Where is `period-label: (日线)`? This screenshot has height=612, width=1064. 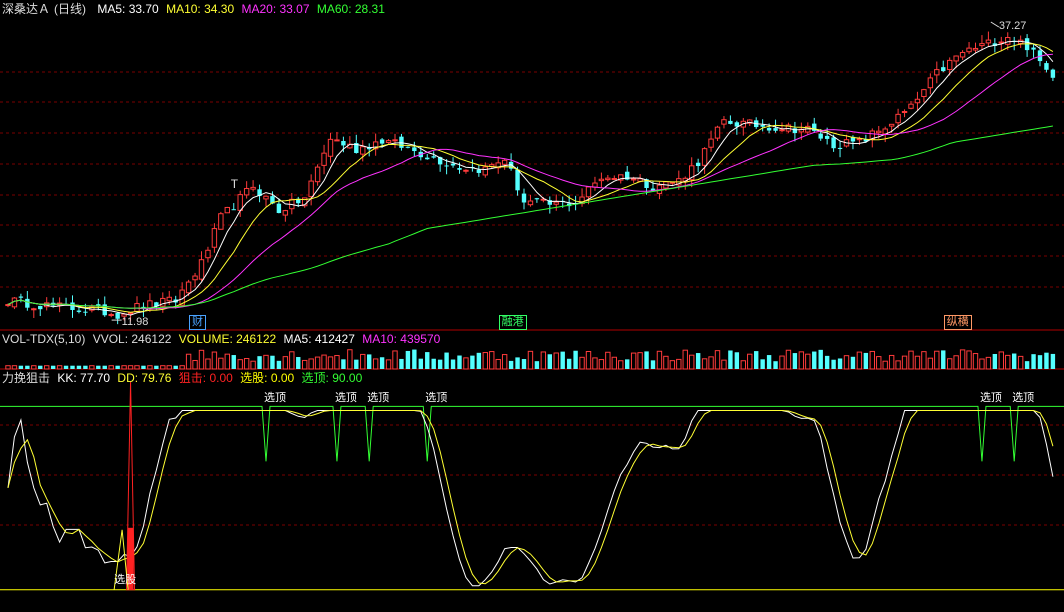 period-label: (日线) is located at coordinates (70, 9).